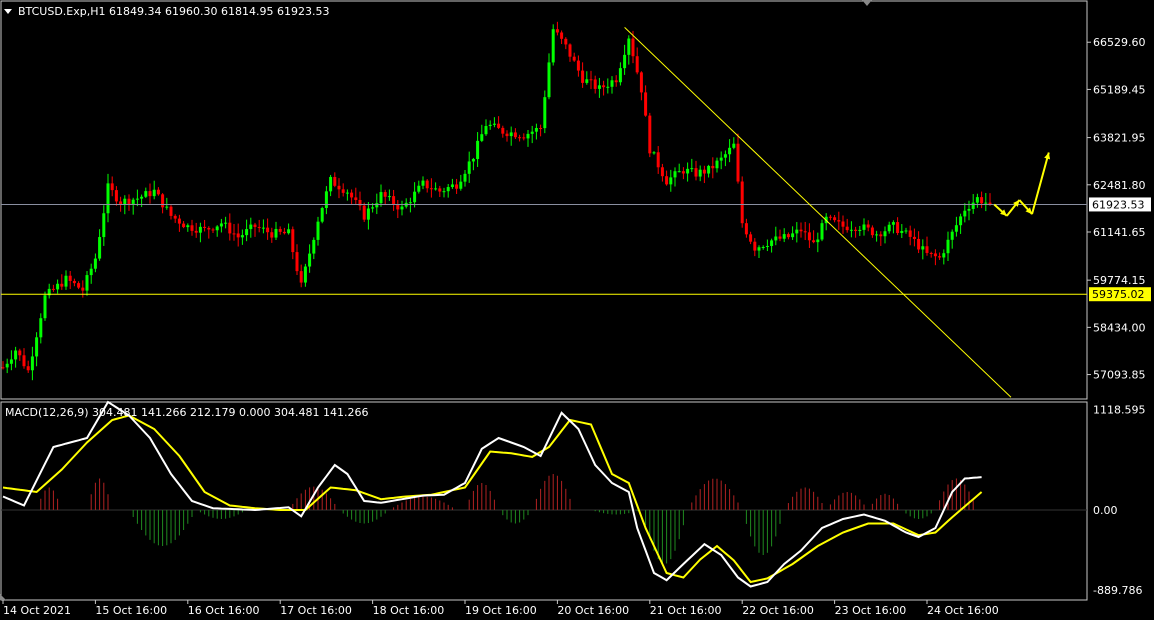 Image resolution: width=1154 pixels, height=620 pixels. What do you see at coordinates (1119, 327) in the screenshot?
I see `price-tick-label: 58434.00` at bounding box center [1119, 327].